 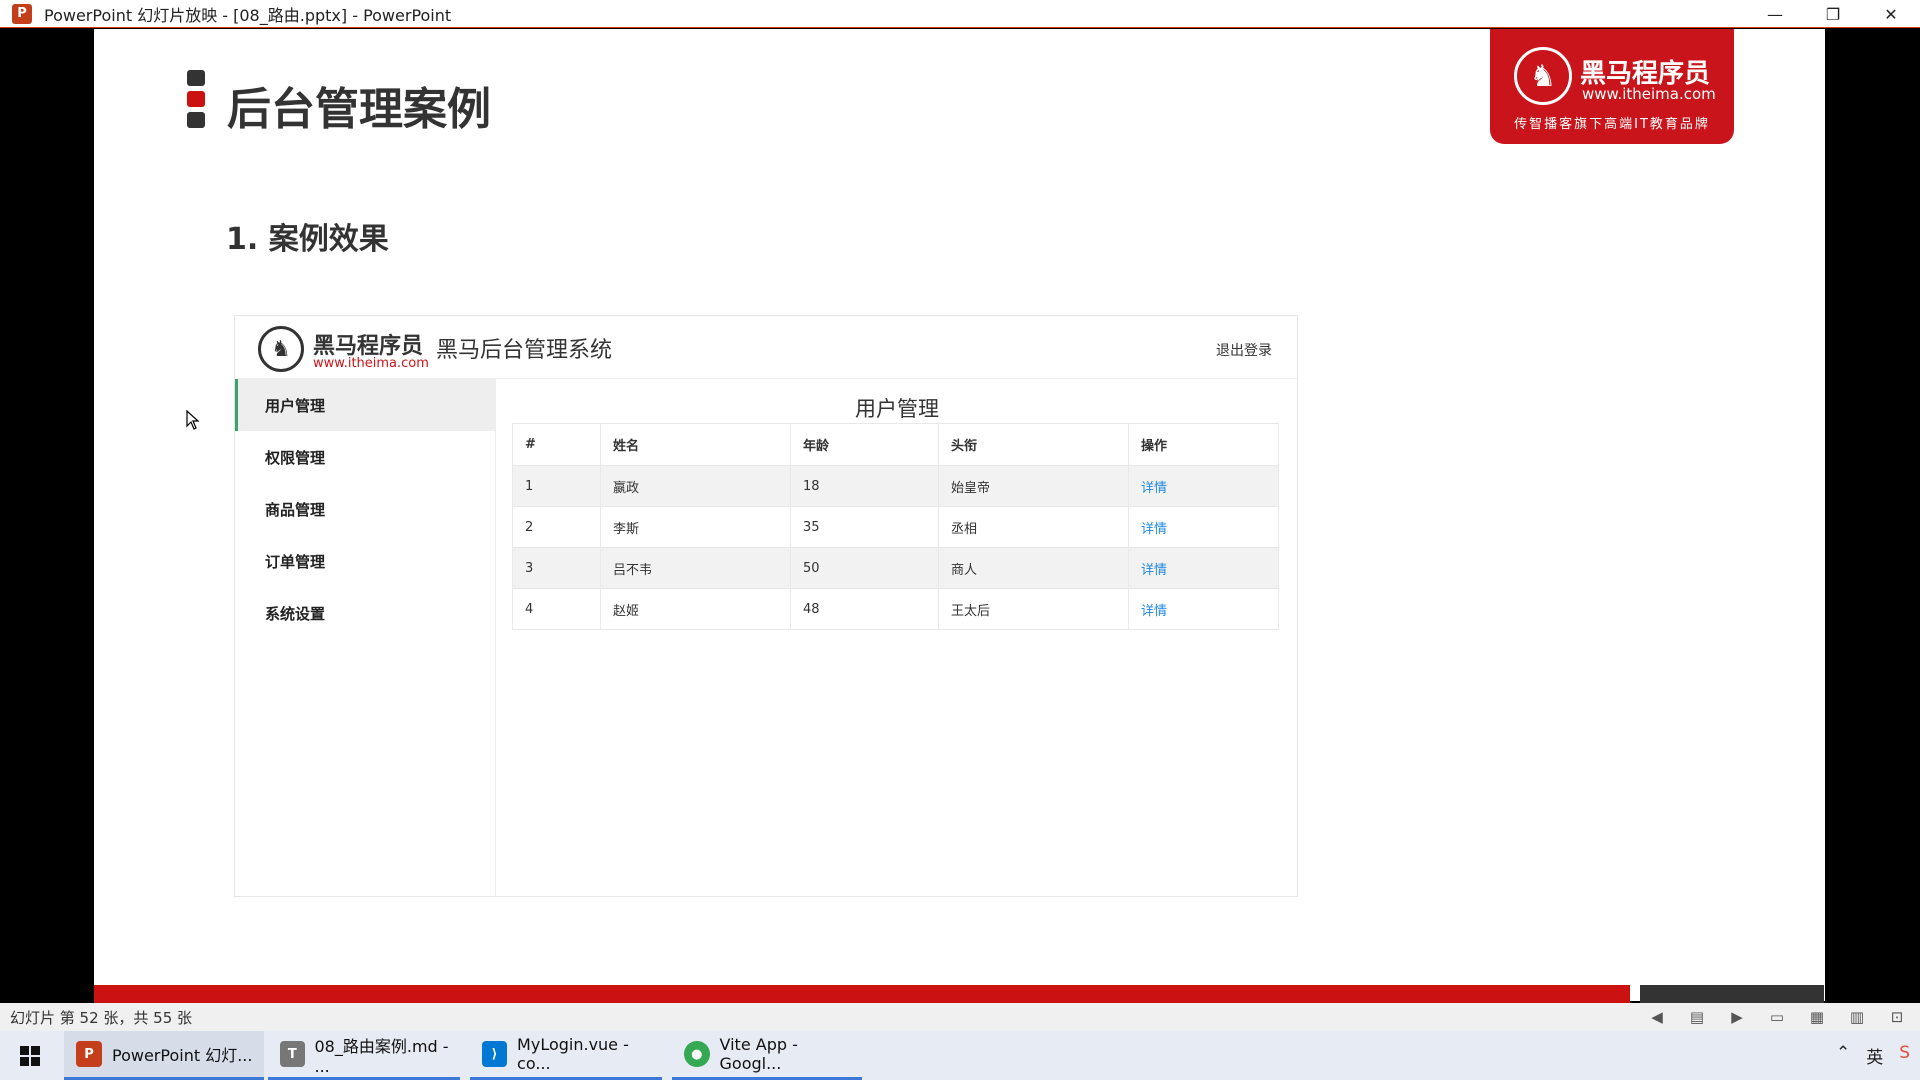 I want to click on sidebar-item-settings: 系统设置, so click(x=295, y=613).